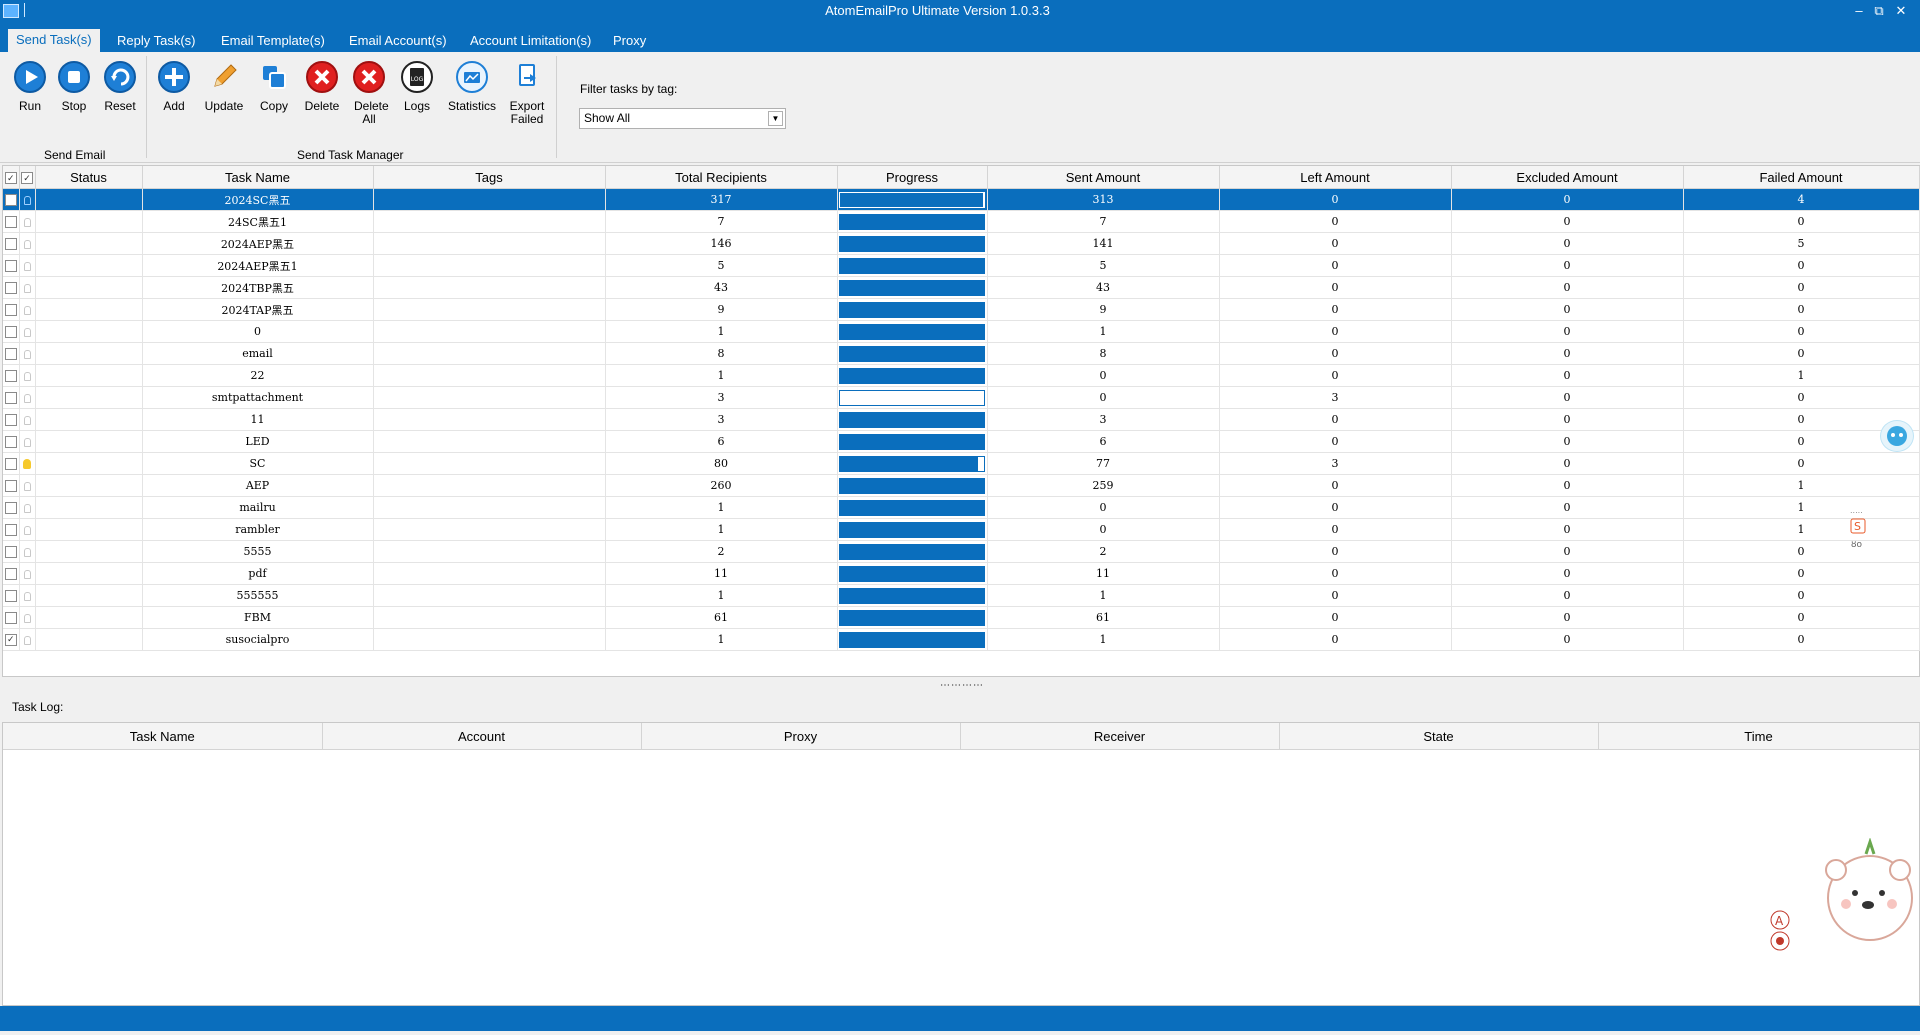 The height and width of the screenshot is (1035, 1920). Describe the element at coordinates (961, 397) in the screenshot. I see `task-row: smtpattachment 3 0 3 0 0` at that location.